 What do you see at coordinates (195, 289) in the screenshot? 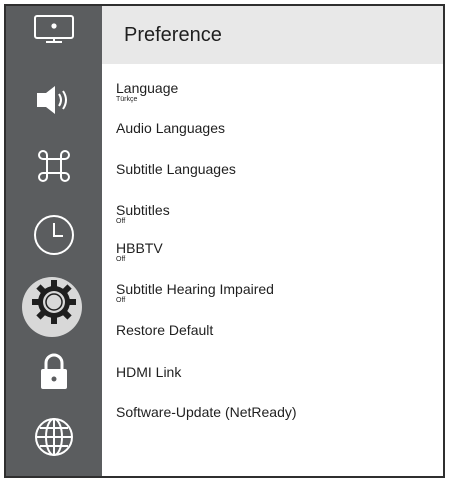
I see `menu-item-label: Subtitle Hearing Impaired` at bounding box center [195, 289].